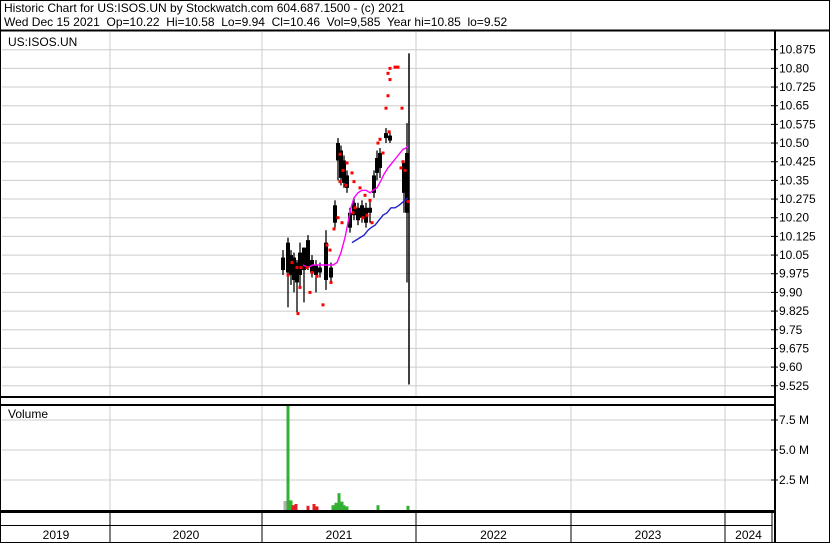  What do you see at coordinates (794, 480) in the screenshot?
I see `volume-tick-label: 2.5 M` at bounding box center [794, 480].